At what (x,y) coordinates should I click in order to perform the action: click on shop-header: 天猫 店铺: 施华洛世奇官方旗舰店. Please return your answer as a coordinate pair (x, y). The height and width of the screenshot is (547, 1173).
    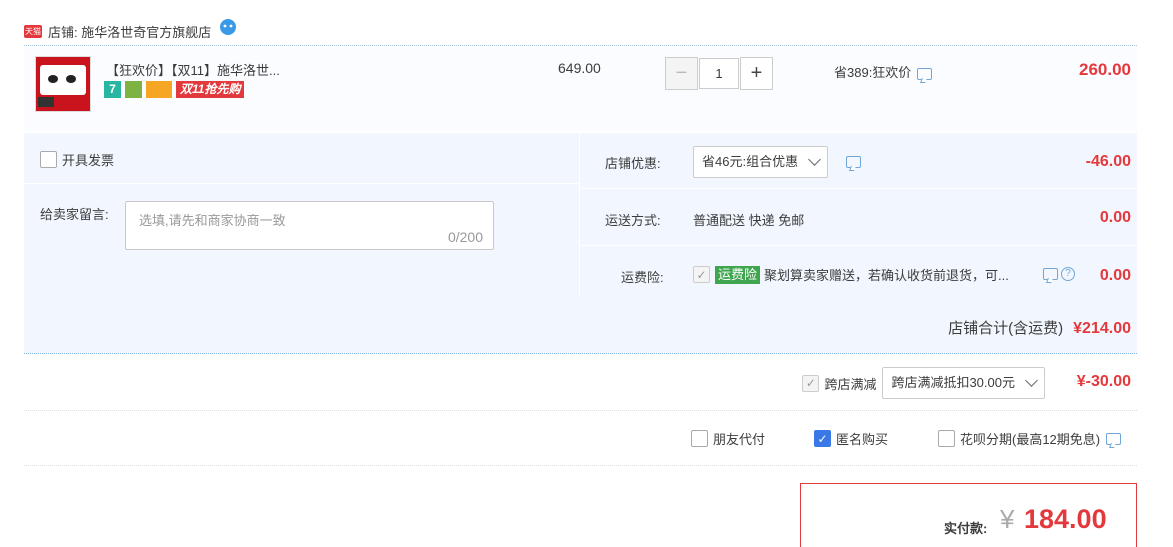
    Looking at the image, I should click on (130, 31).